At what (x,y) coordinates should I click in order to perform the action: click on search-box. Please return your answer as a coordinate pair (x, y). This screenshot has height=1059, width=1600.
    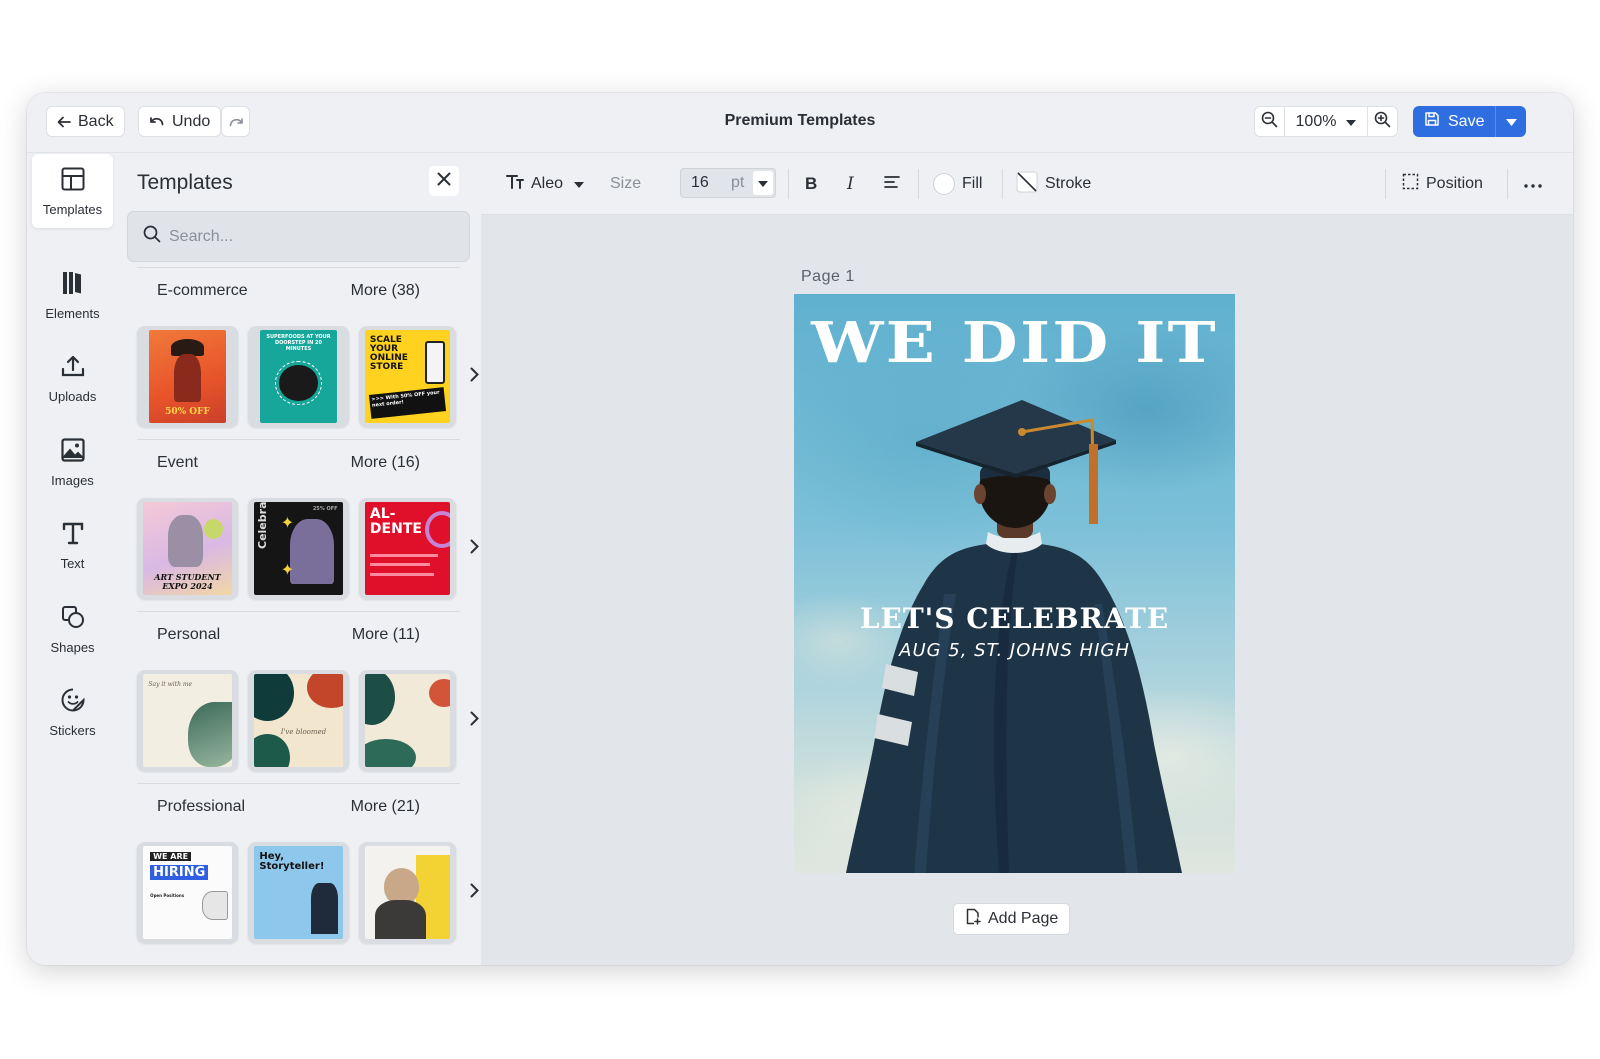
    Looking at the image, I should click on (298, 236).